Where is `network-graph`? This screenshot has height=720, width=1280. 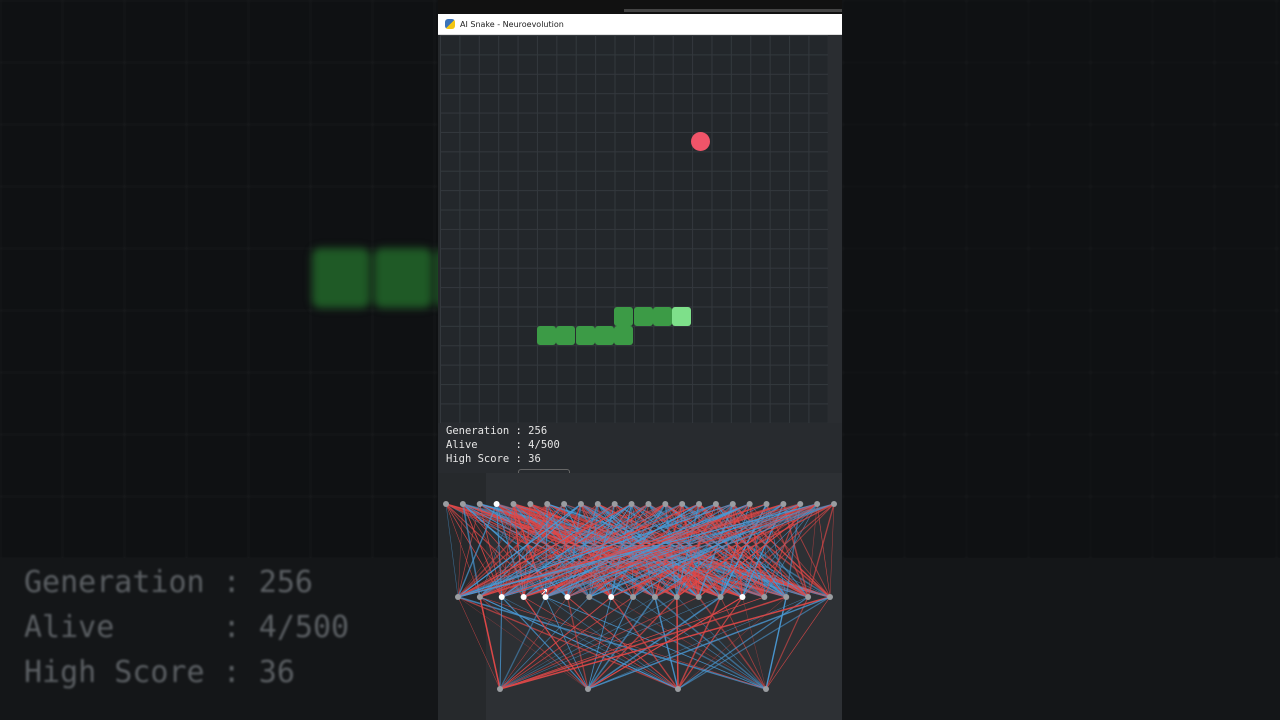
network-graph is located at coordinates (640, 596).